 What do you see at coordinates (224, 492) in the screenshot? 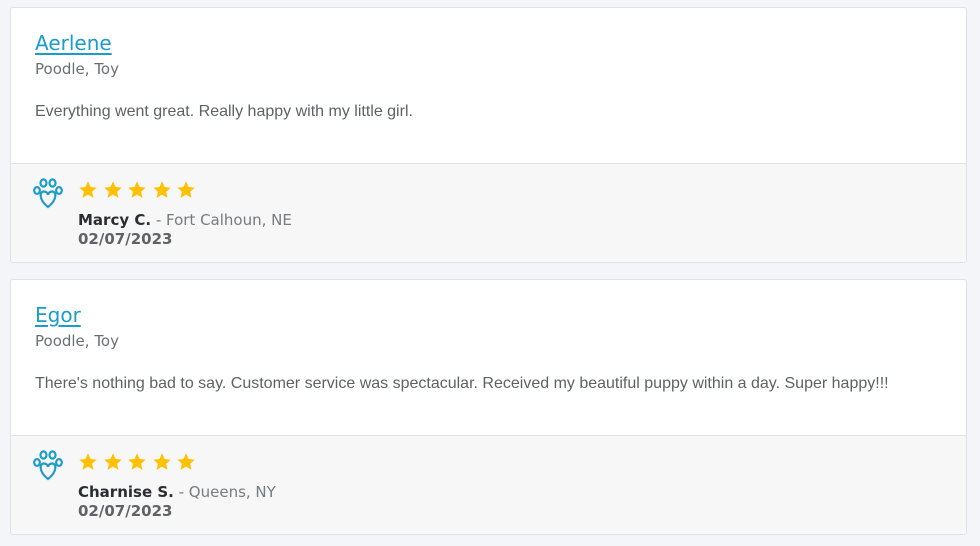
I see `reviewer-location: - Queens, NY` at bounding box center [224, 492].